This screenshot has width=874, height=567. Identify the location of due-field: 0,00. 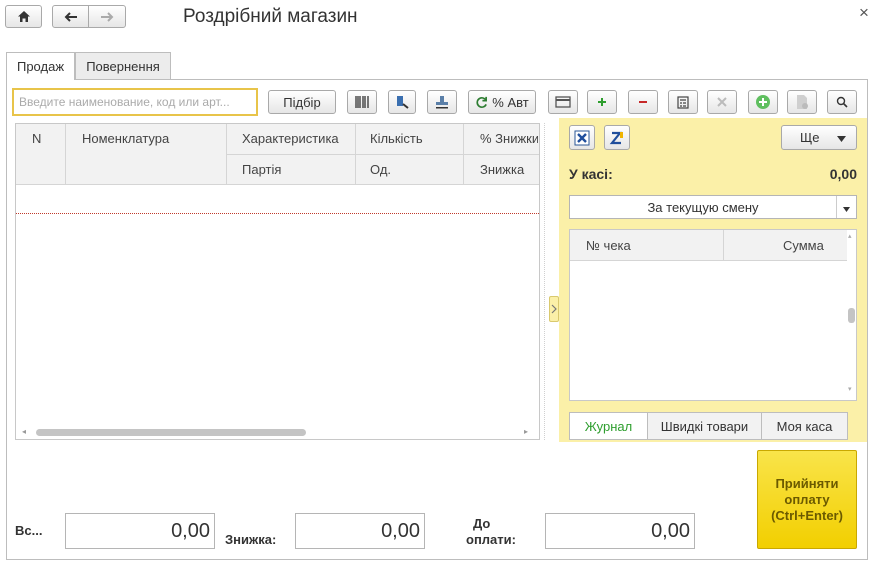
(620, 531).